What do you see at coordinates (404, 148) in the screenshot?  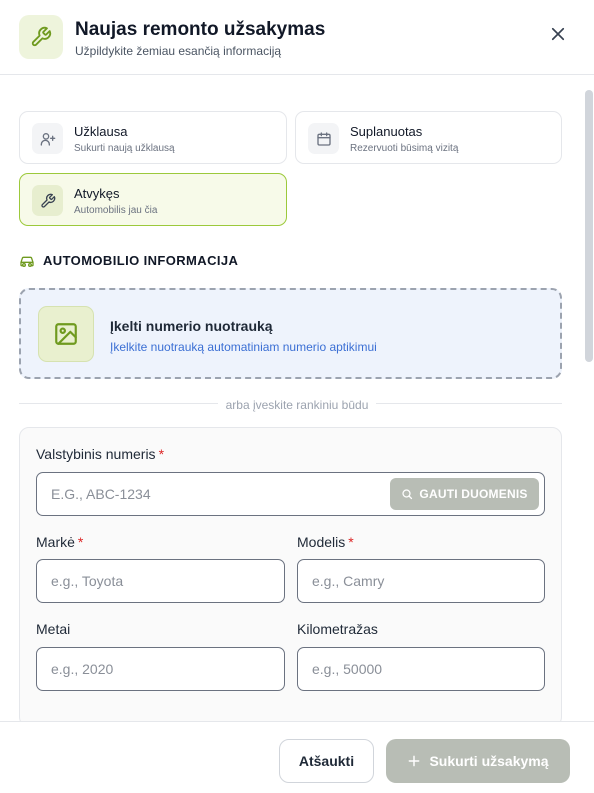 I see `status-option-description: Rezervuoti būsimą vizitą` at bounding box center [404, 148].